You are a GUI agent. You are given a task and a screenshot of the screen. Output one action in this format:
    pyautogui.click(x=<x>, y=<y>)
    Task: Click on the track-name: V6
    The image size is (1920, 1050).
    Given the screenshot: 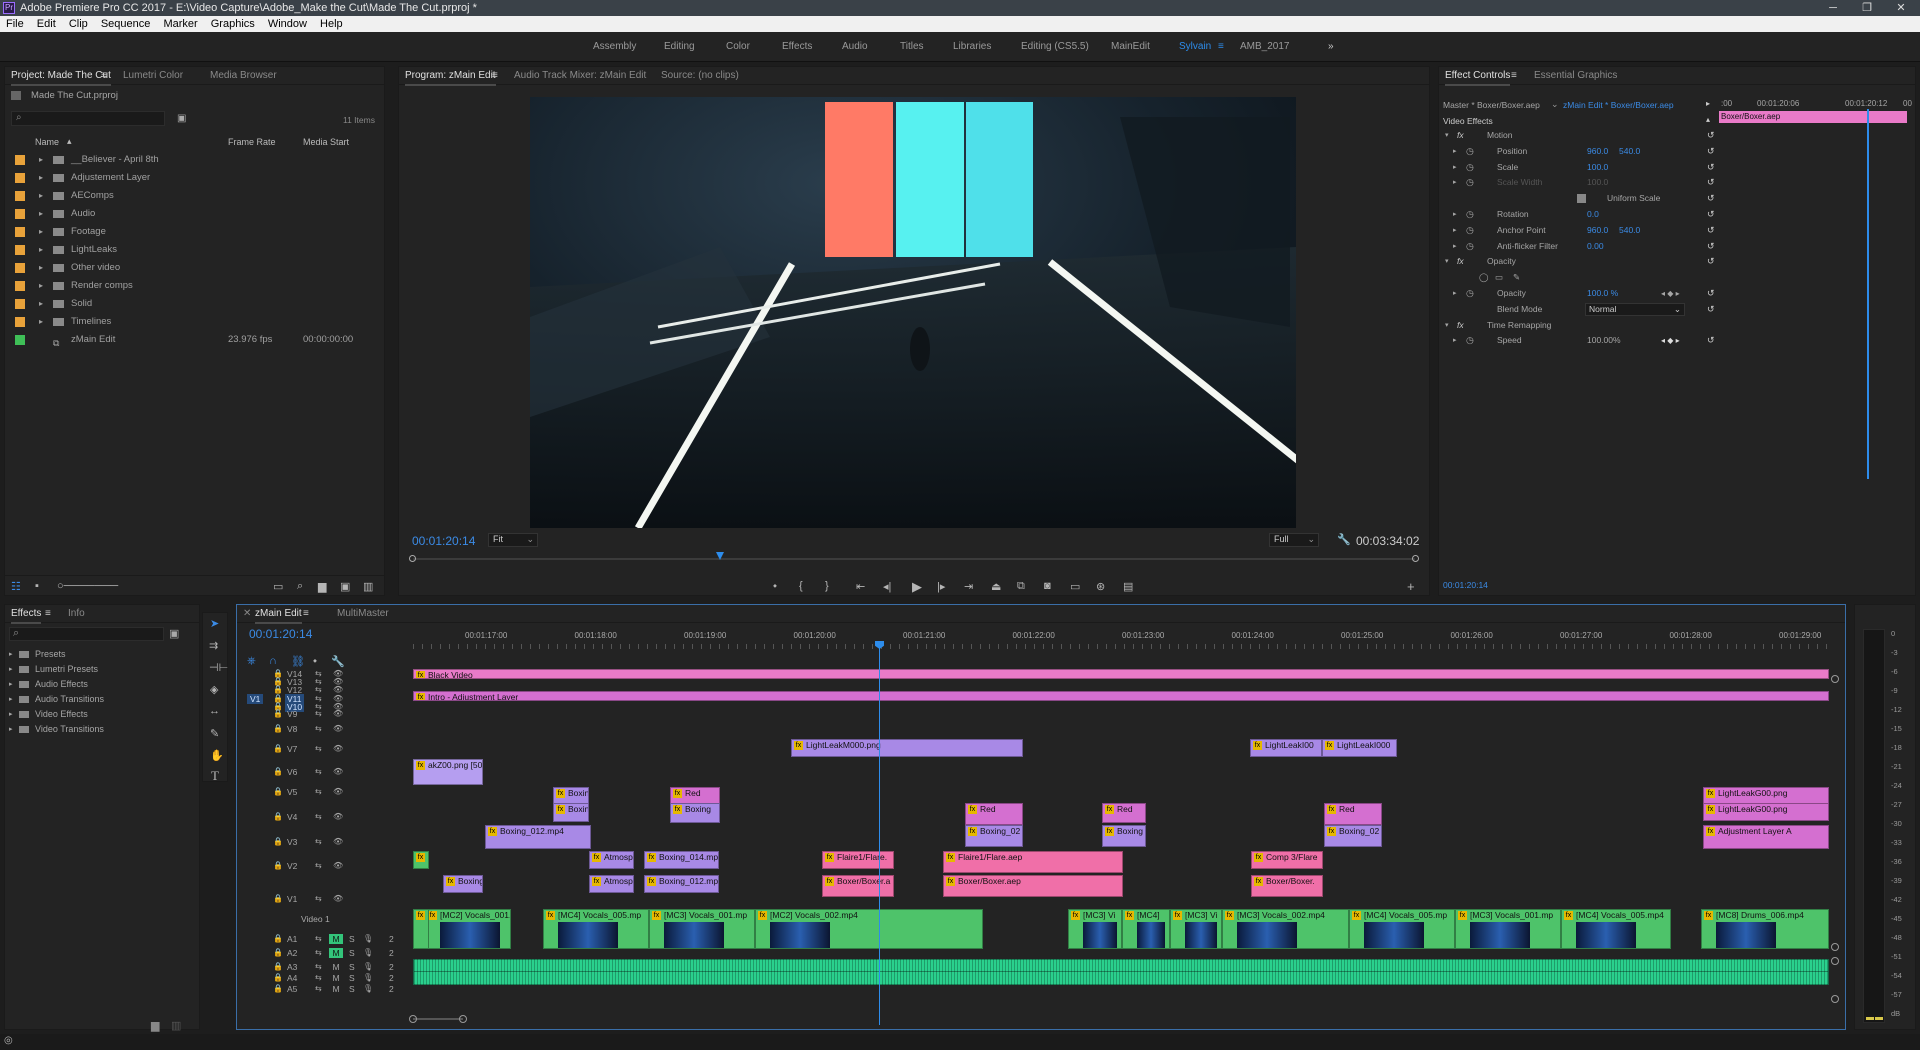 What is the action you would take?
    pyautogui.click(x=292, y=772)
    